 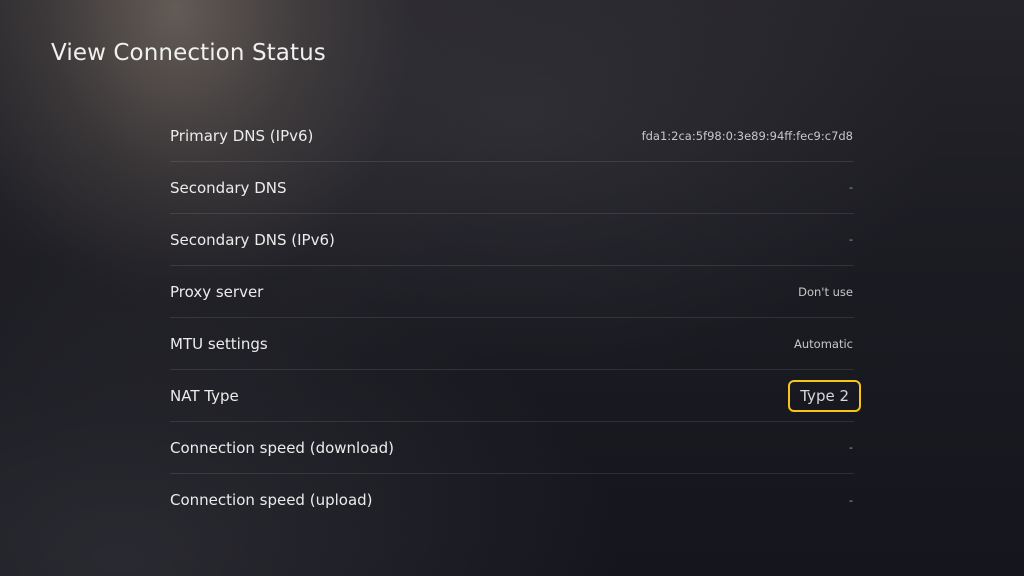 What do you see at coordinates (512, 500) in the screenshot?
I see `row-connection-speed-upload: Connection speed (upload) -` at bounding box center [512, 500].